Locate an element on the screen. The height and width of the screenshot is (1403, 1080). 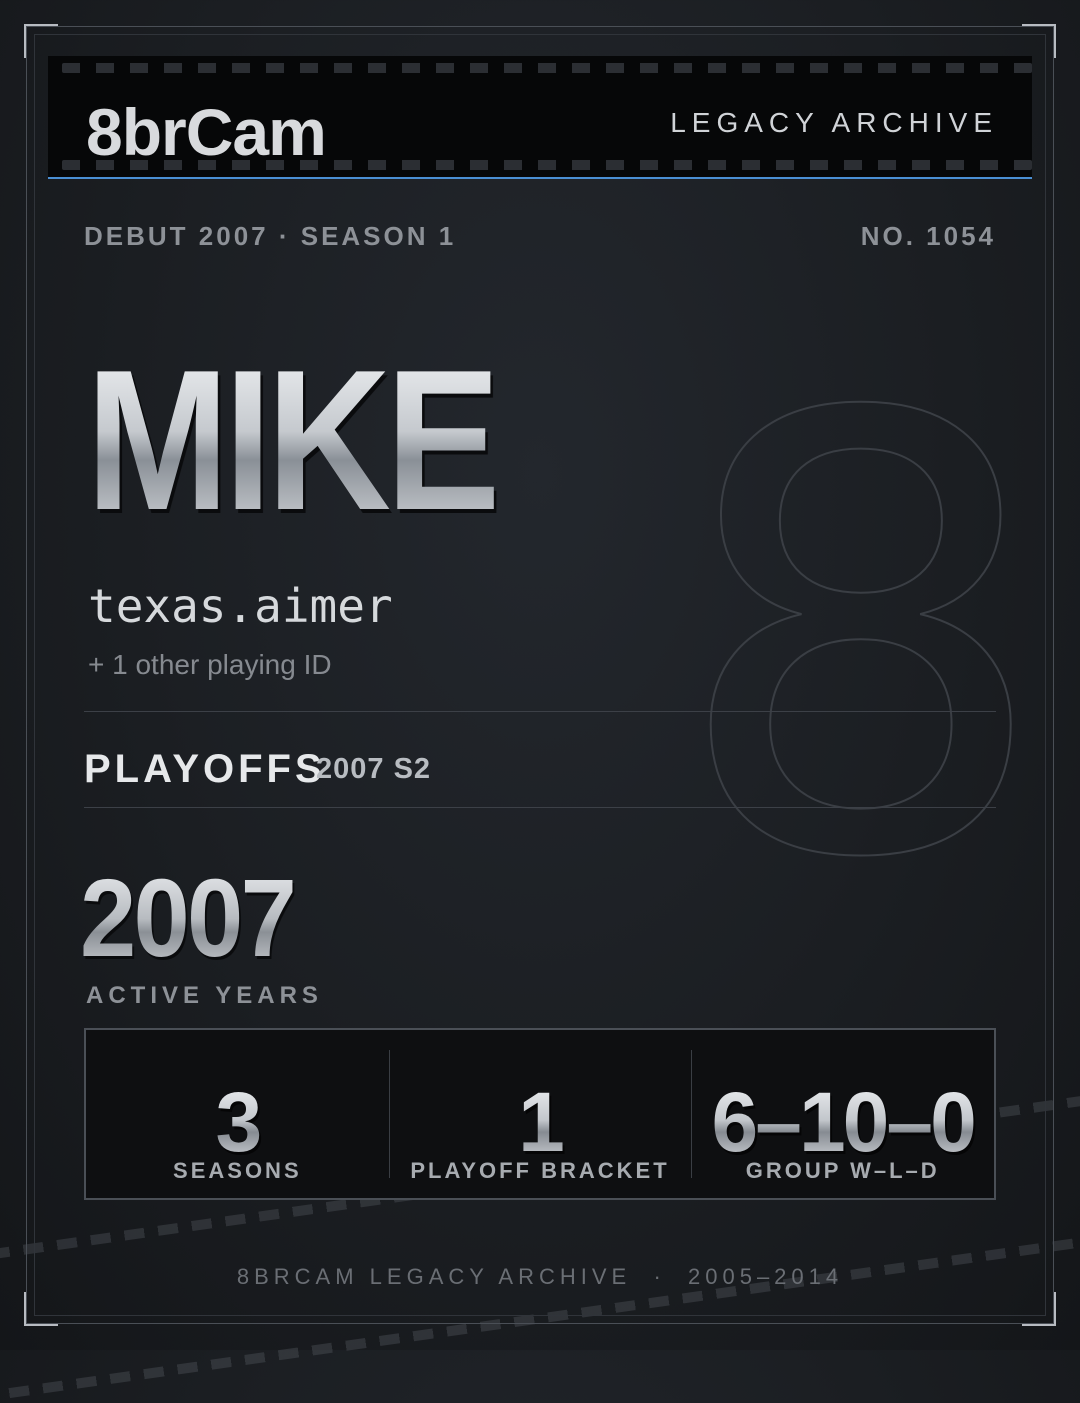
header-accent-line is located at coordinates (540, 178).